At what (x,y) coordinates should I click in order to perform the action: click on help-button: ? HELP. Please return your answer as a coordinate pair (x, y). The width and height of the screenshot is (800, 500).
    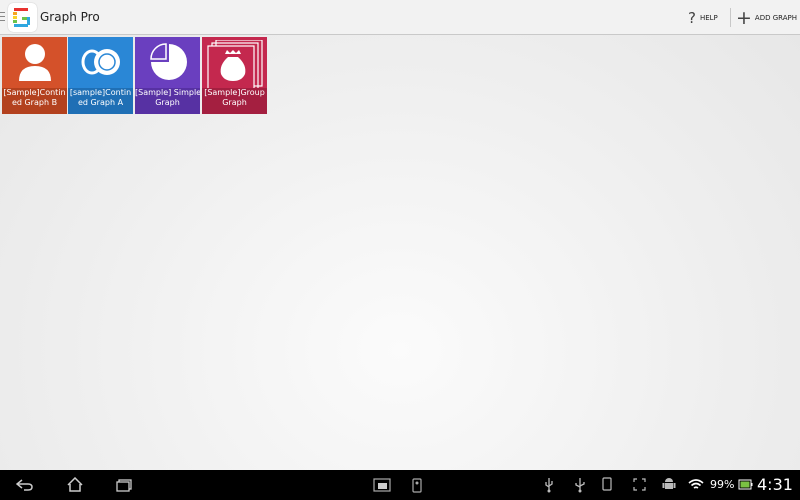
    Looking at the image, I should click on (703, 18).